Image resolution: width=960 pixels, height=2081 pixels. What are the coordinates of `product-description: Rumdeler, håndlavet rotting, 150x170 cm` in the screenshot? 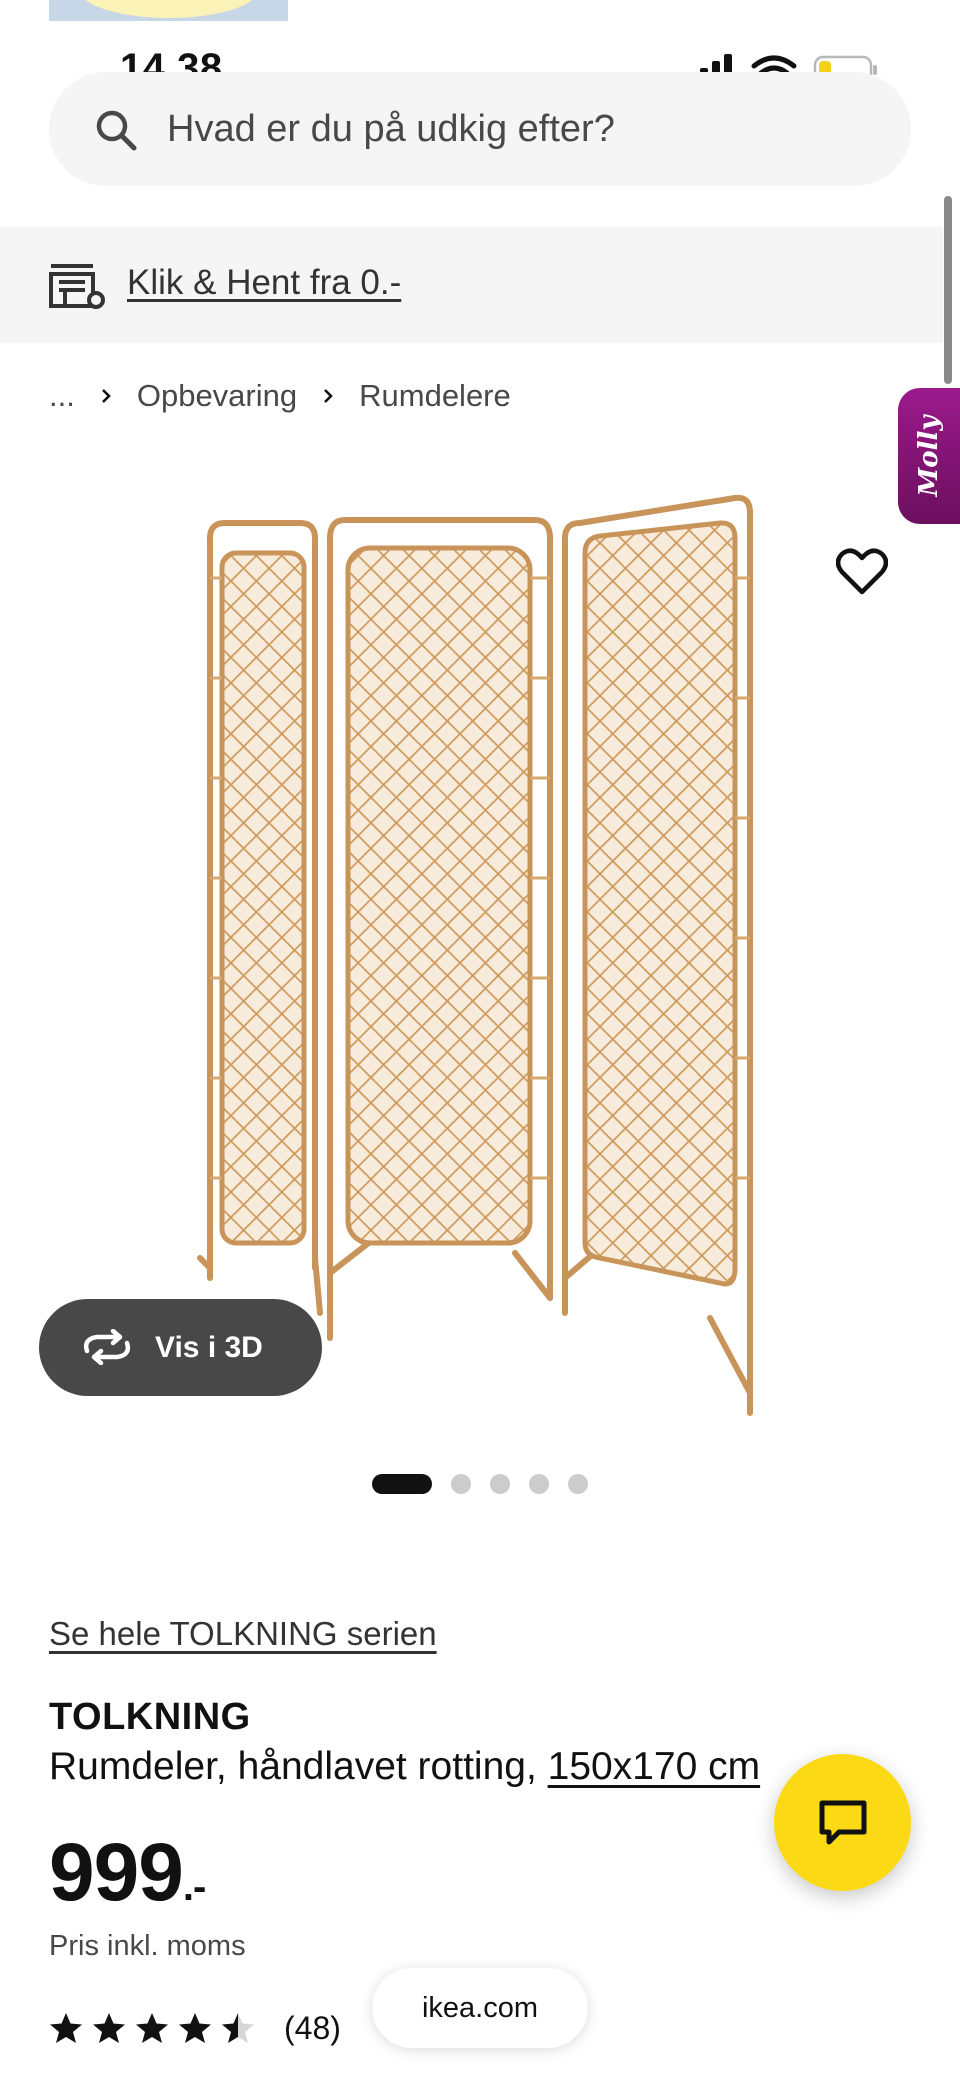 It's located at (404, 1767).